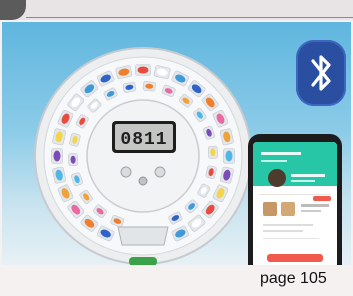 The width and height of the screenshot is (353, 296). Describe the element at coordinates (126, 172) in the screenshot. I see `left-button` at that location.